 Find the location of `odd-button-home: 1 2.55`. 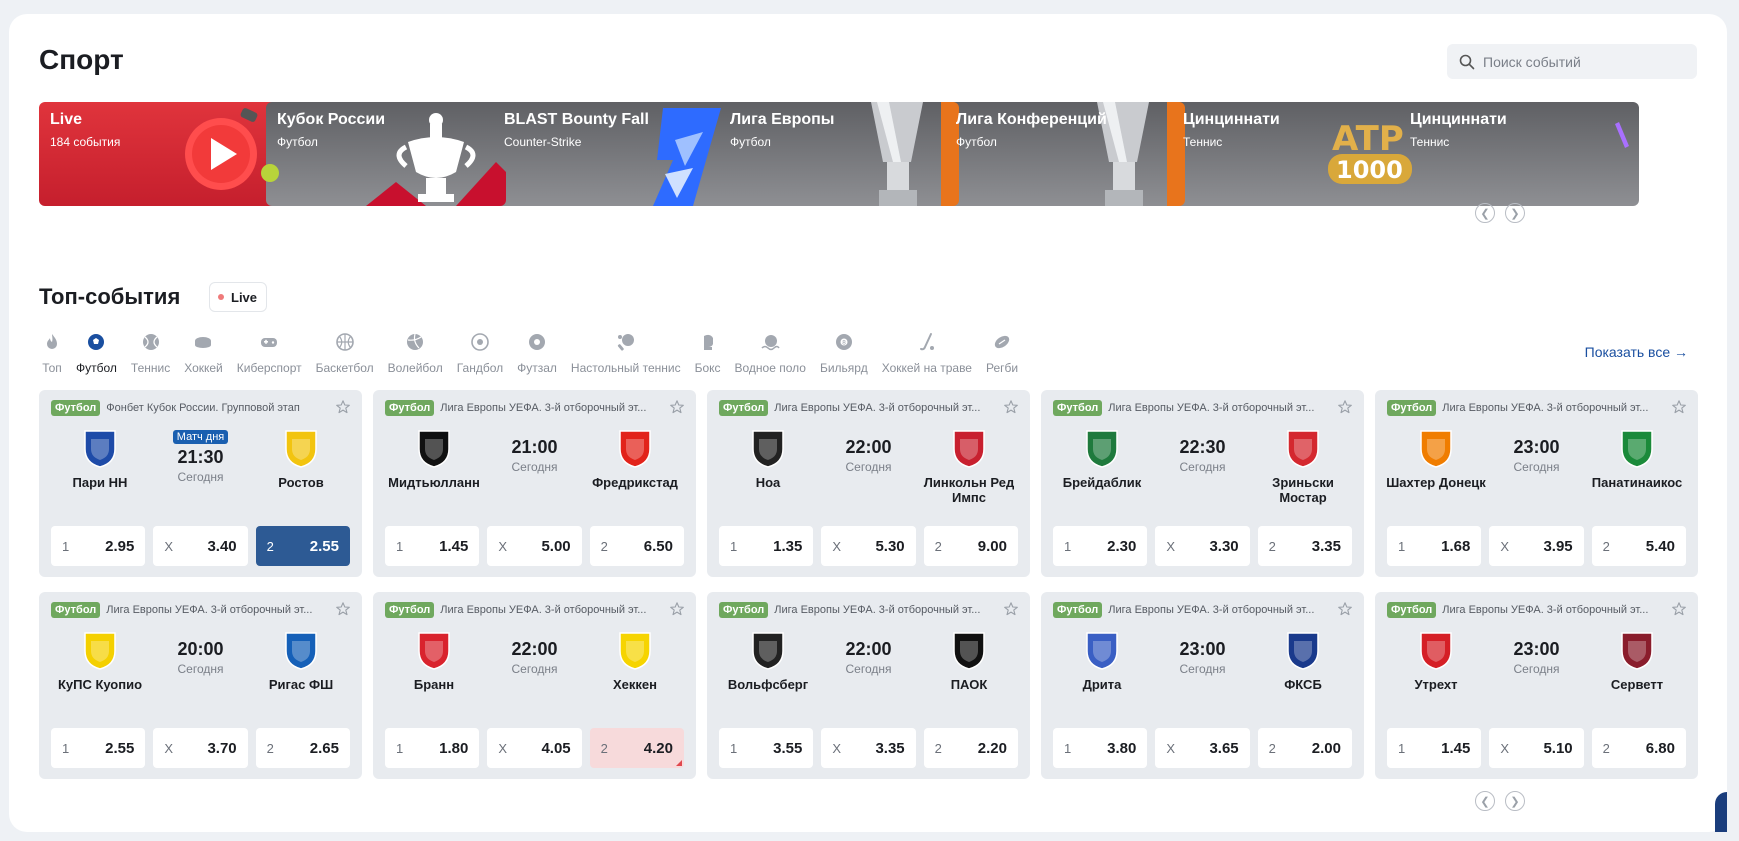

odd-button-home: 1 2.55 is located at coordinates (98, 748).